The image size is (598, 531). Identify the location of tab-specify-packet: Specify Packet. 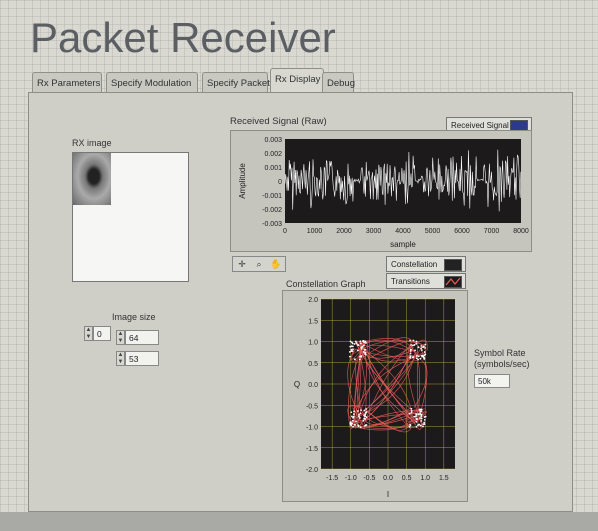
(236, 83).